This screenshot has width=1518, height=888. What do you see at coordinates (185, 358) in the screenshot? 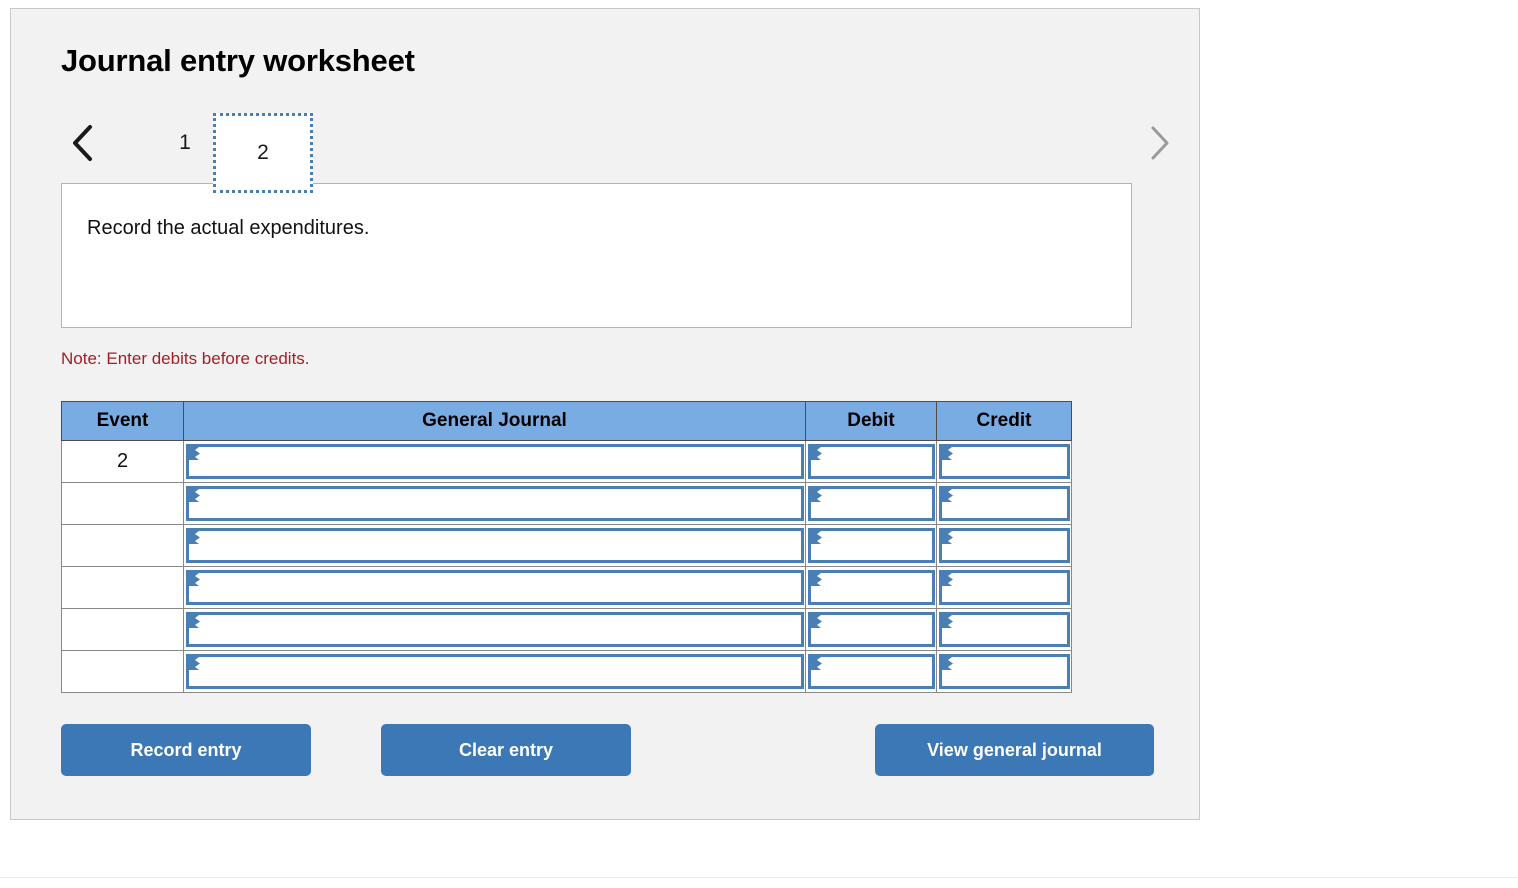
I see `debits-before-credits-note: Note: Enter debits before credits.` at bounding box center [185, 358].